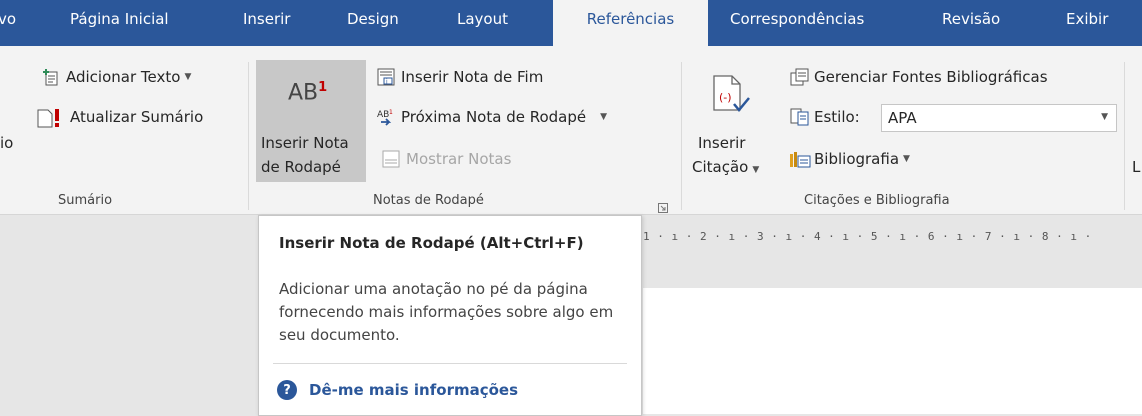 The width and height of the screenshot is (1142, 416). What do you see at coordinates (119, 23) in the screenshot?
I see `tab-pagina-inicial: Página Inicial` at bounding box center [119, 23].